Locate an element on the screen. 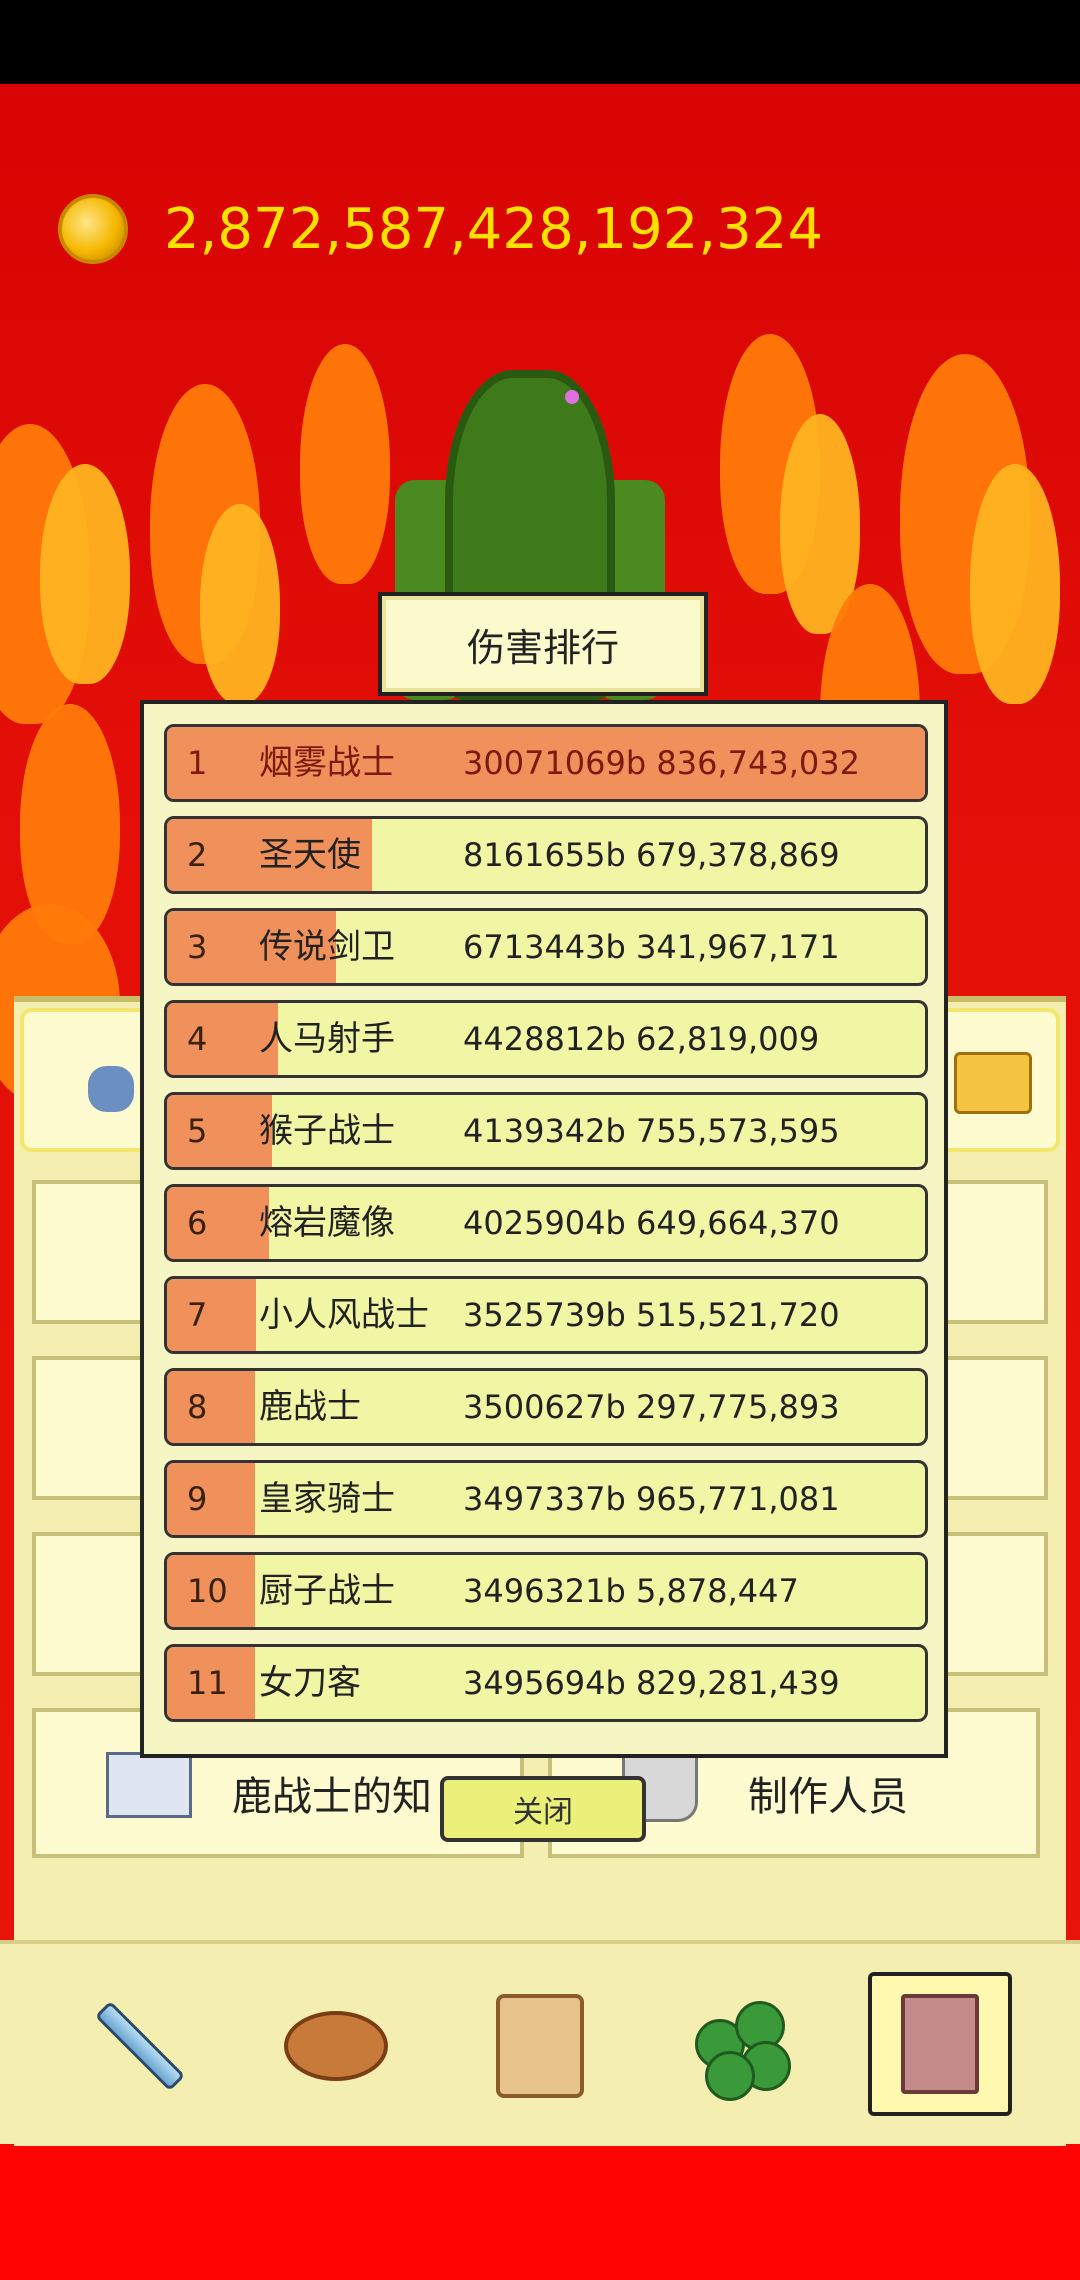 This screenshot has width=1080, height=2280. close-button: 关闭 is located at coordinates (543, 1809).